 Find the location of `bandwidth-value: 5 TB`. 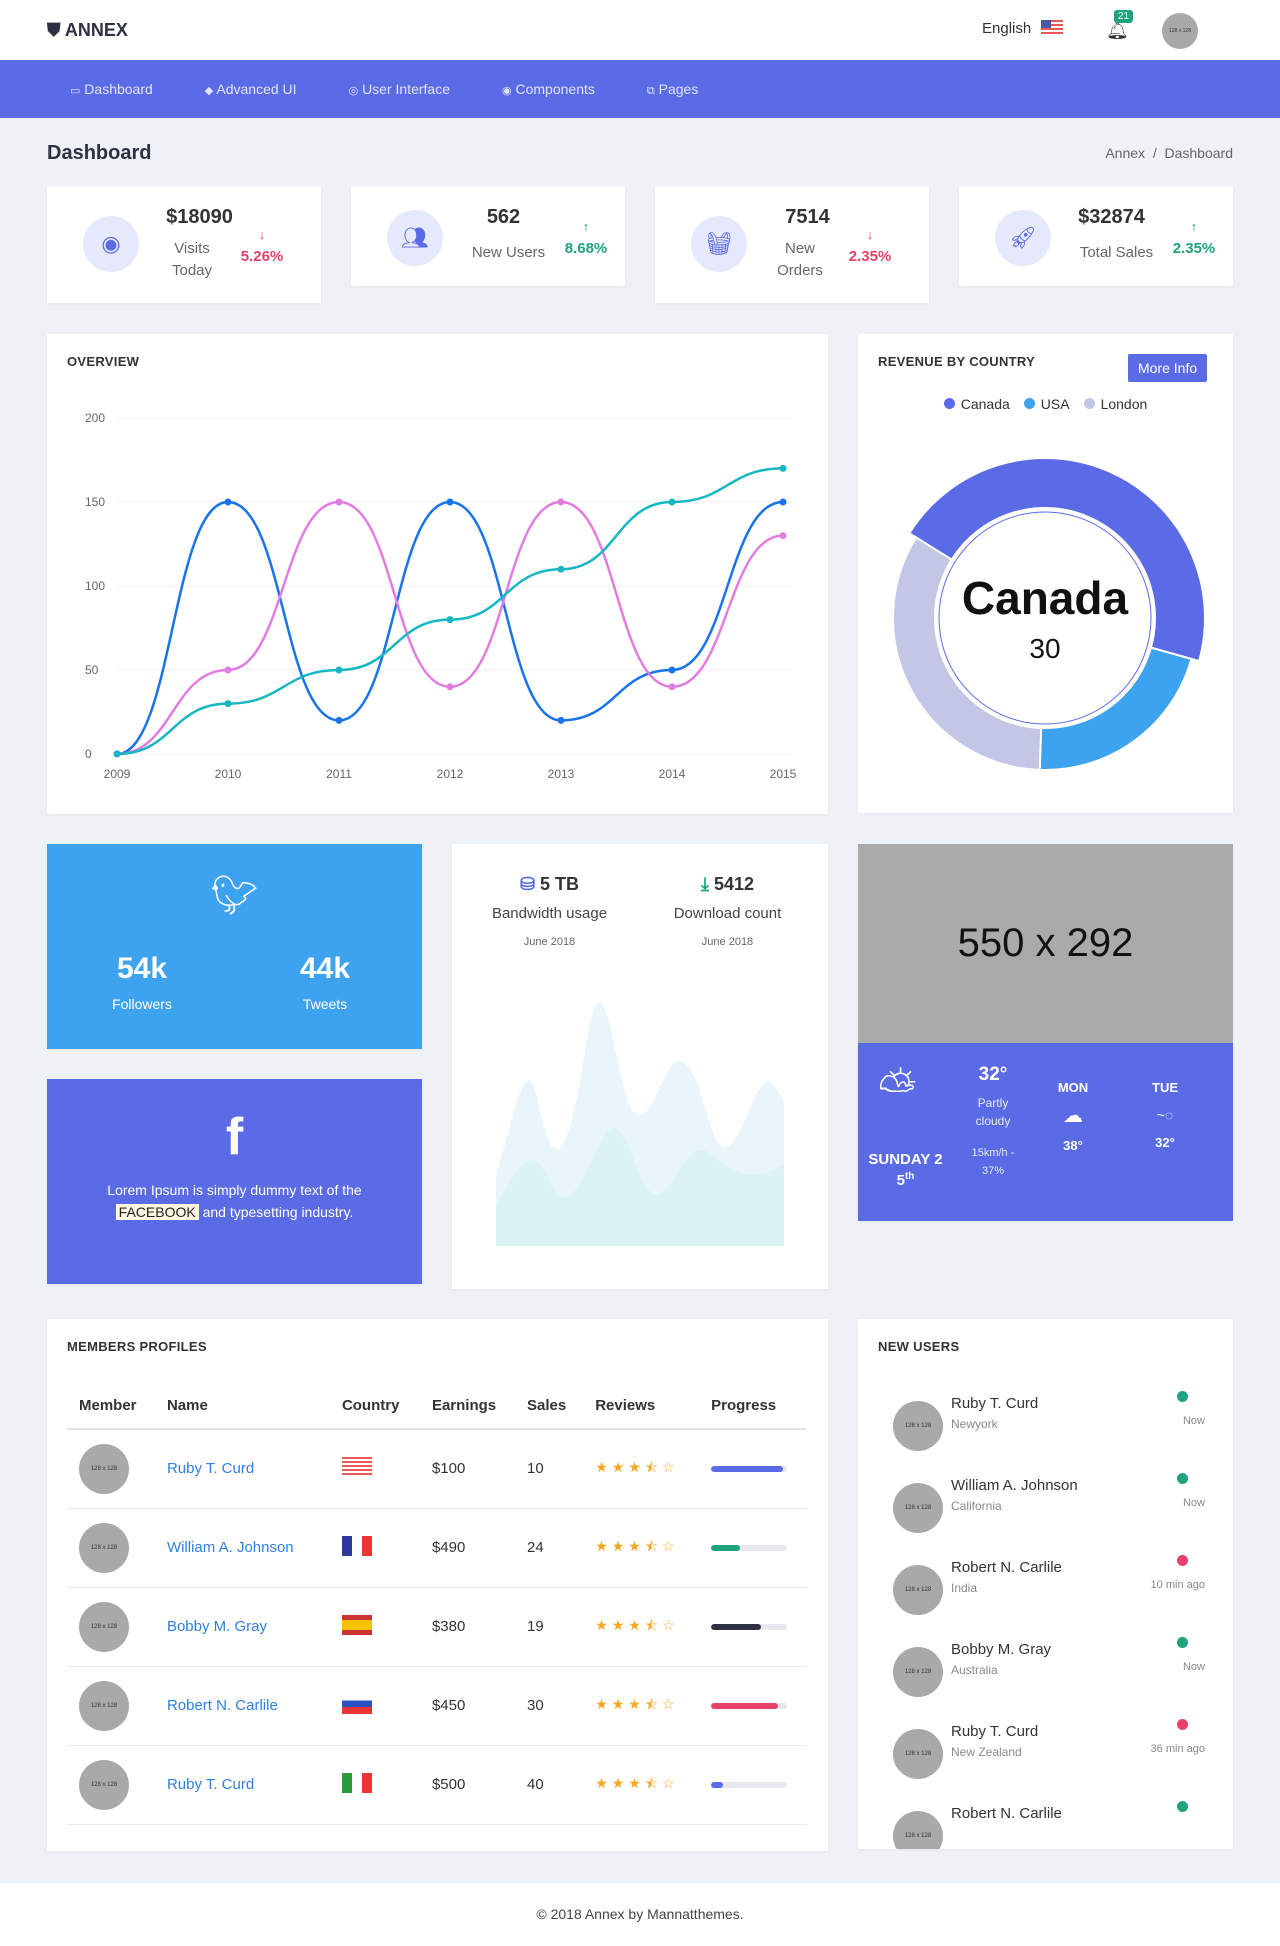

bandwidth-value: 5 TB is located at coordinates (560, 884).